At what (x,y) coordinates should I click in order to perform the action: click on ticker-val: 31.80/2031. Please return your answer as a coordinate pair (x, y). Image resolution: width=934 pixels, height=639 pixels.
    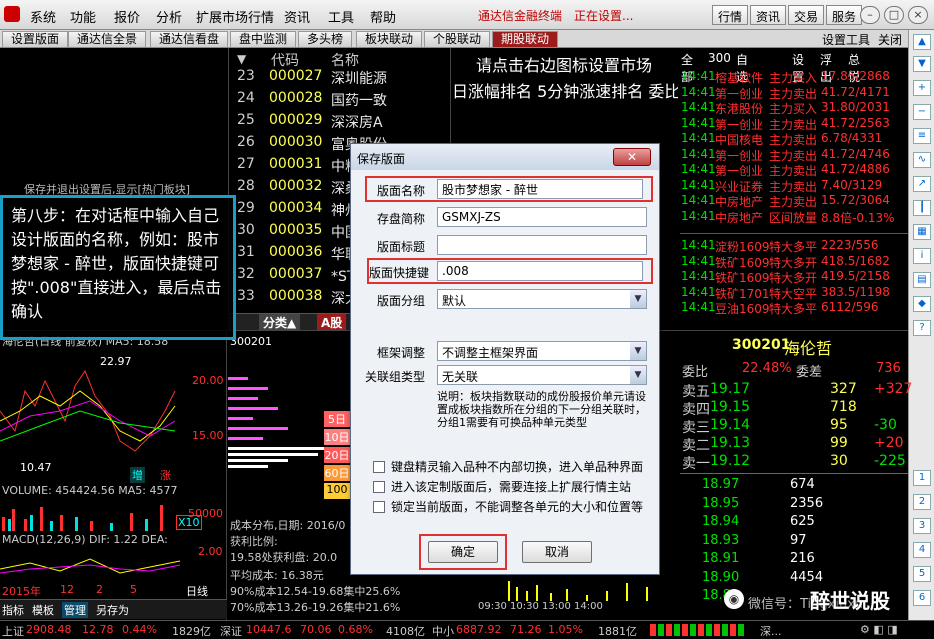
    Looking at the image, I should click on (855, 107).